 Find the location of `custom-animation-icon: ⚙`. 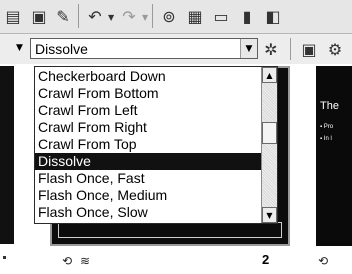

custom-animation-icon: ⚙ is located at coordinates (335, 49).